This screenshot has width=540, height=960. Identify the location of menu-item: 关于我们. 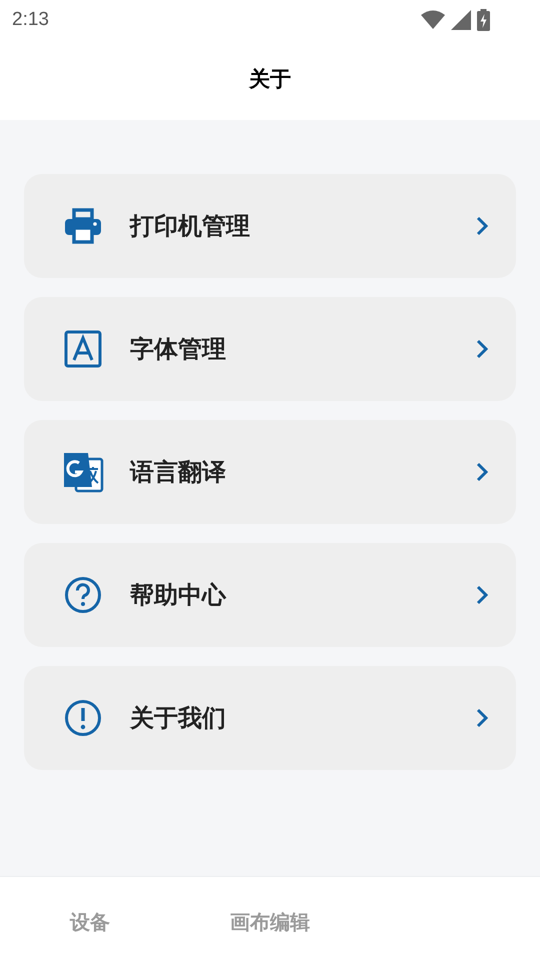
(270, 718).